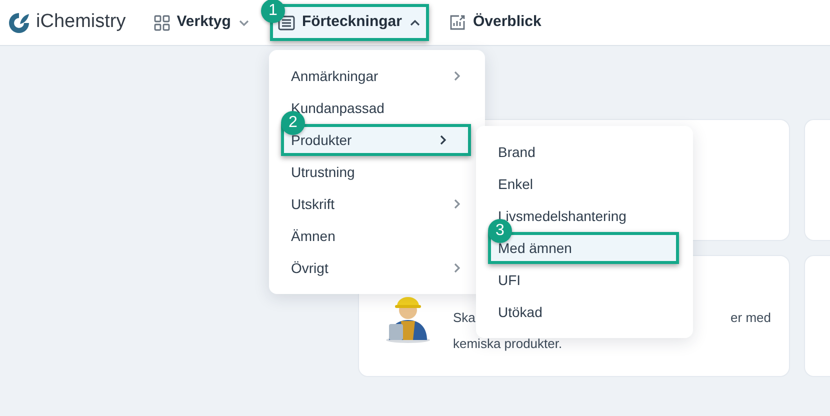 The height and width of the screenshot is (416, 830). Describe the element at coordinates (162, 22) in the screenshot. I see `grid-icon` at that location.